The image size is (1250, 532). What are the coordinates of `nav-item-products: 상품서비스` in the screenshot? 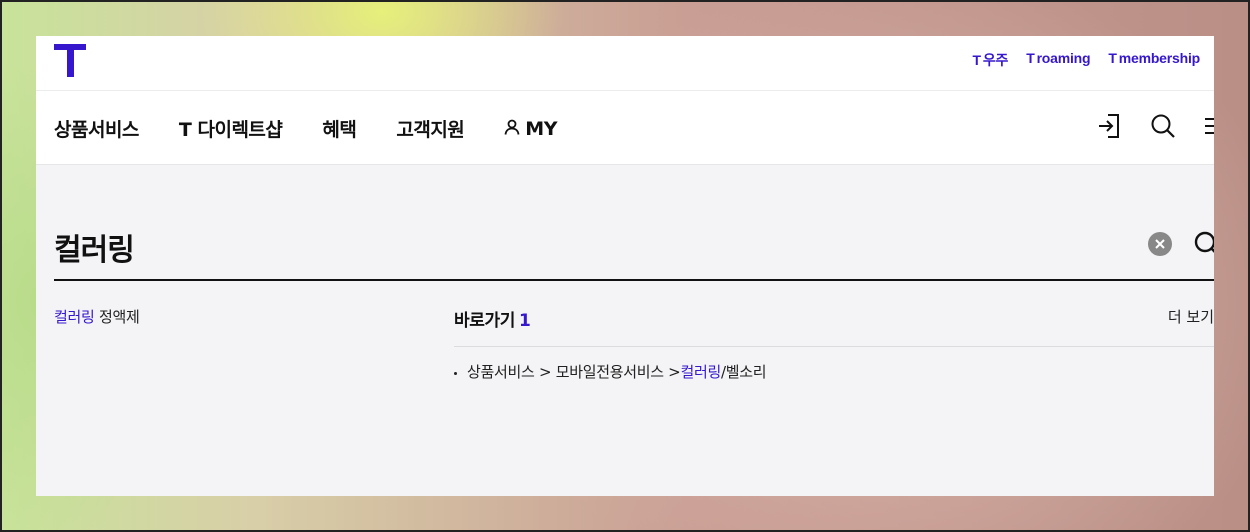 It's located at (96, 128).